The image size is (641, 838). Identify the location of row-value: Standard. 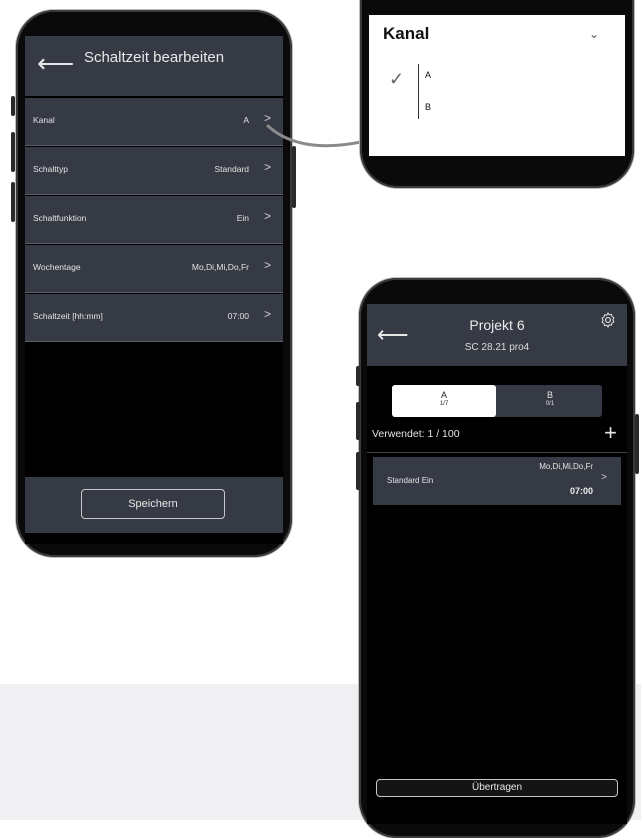
(232, 169).